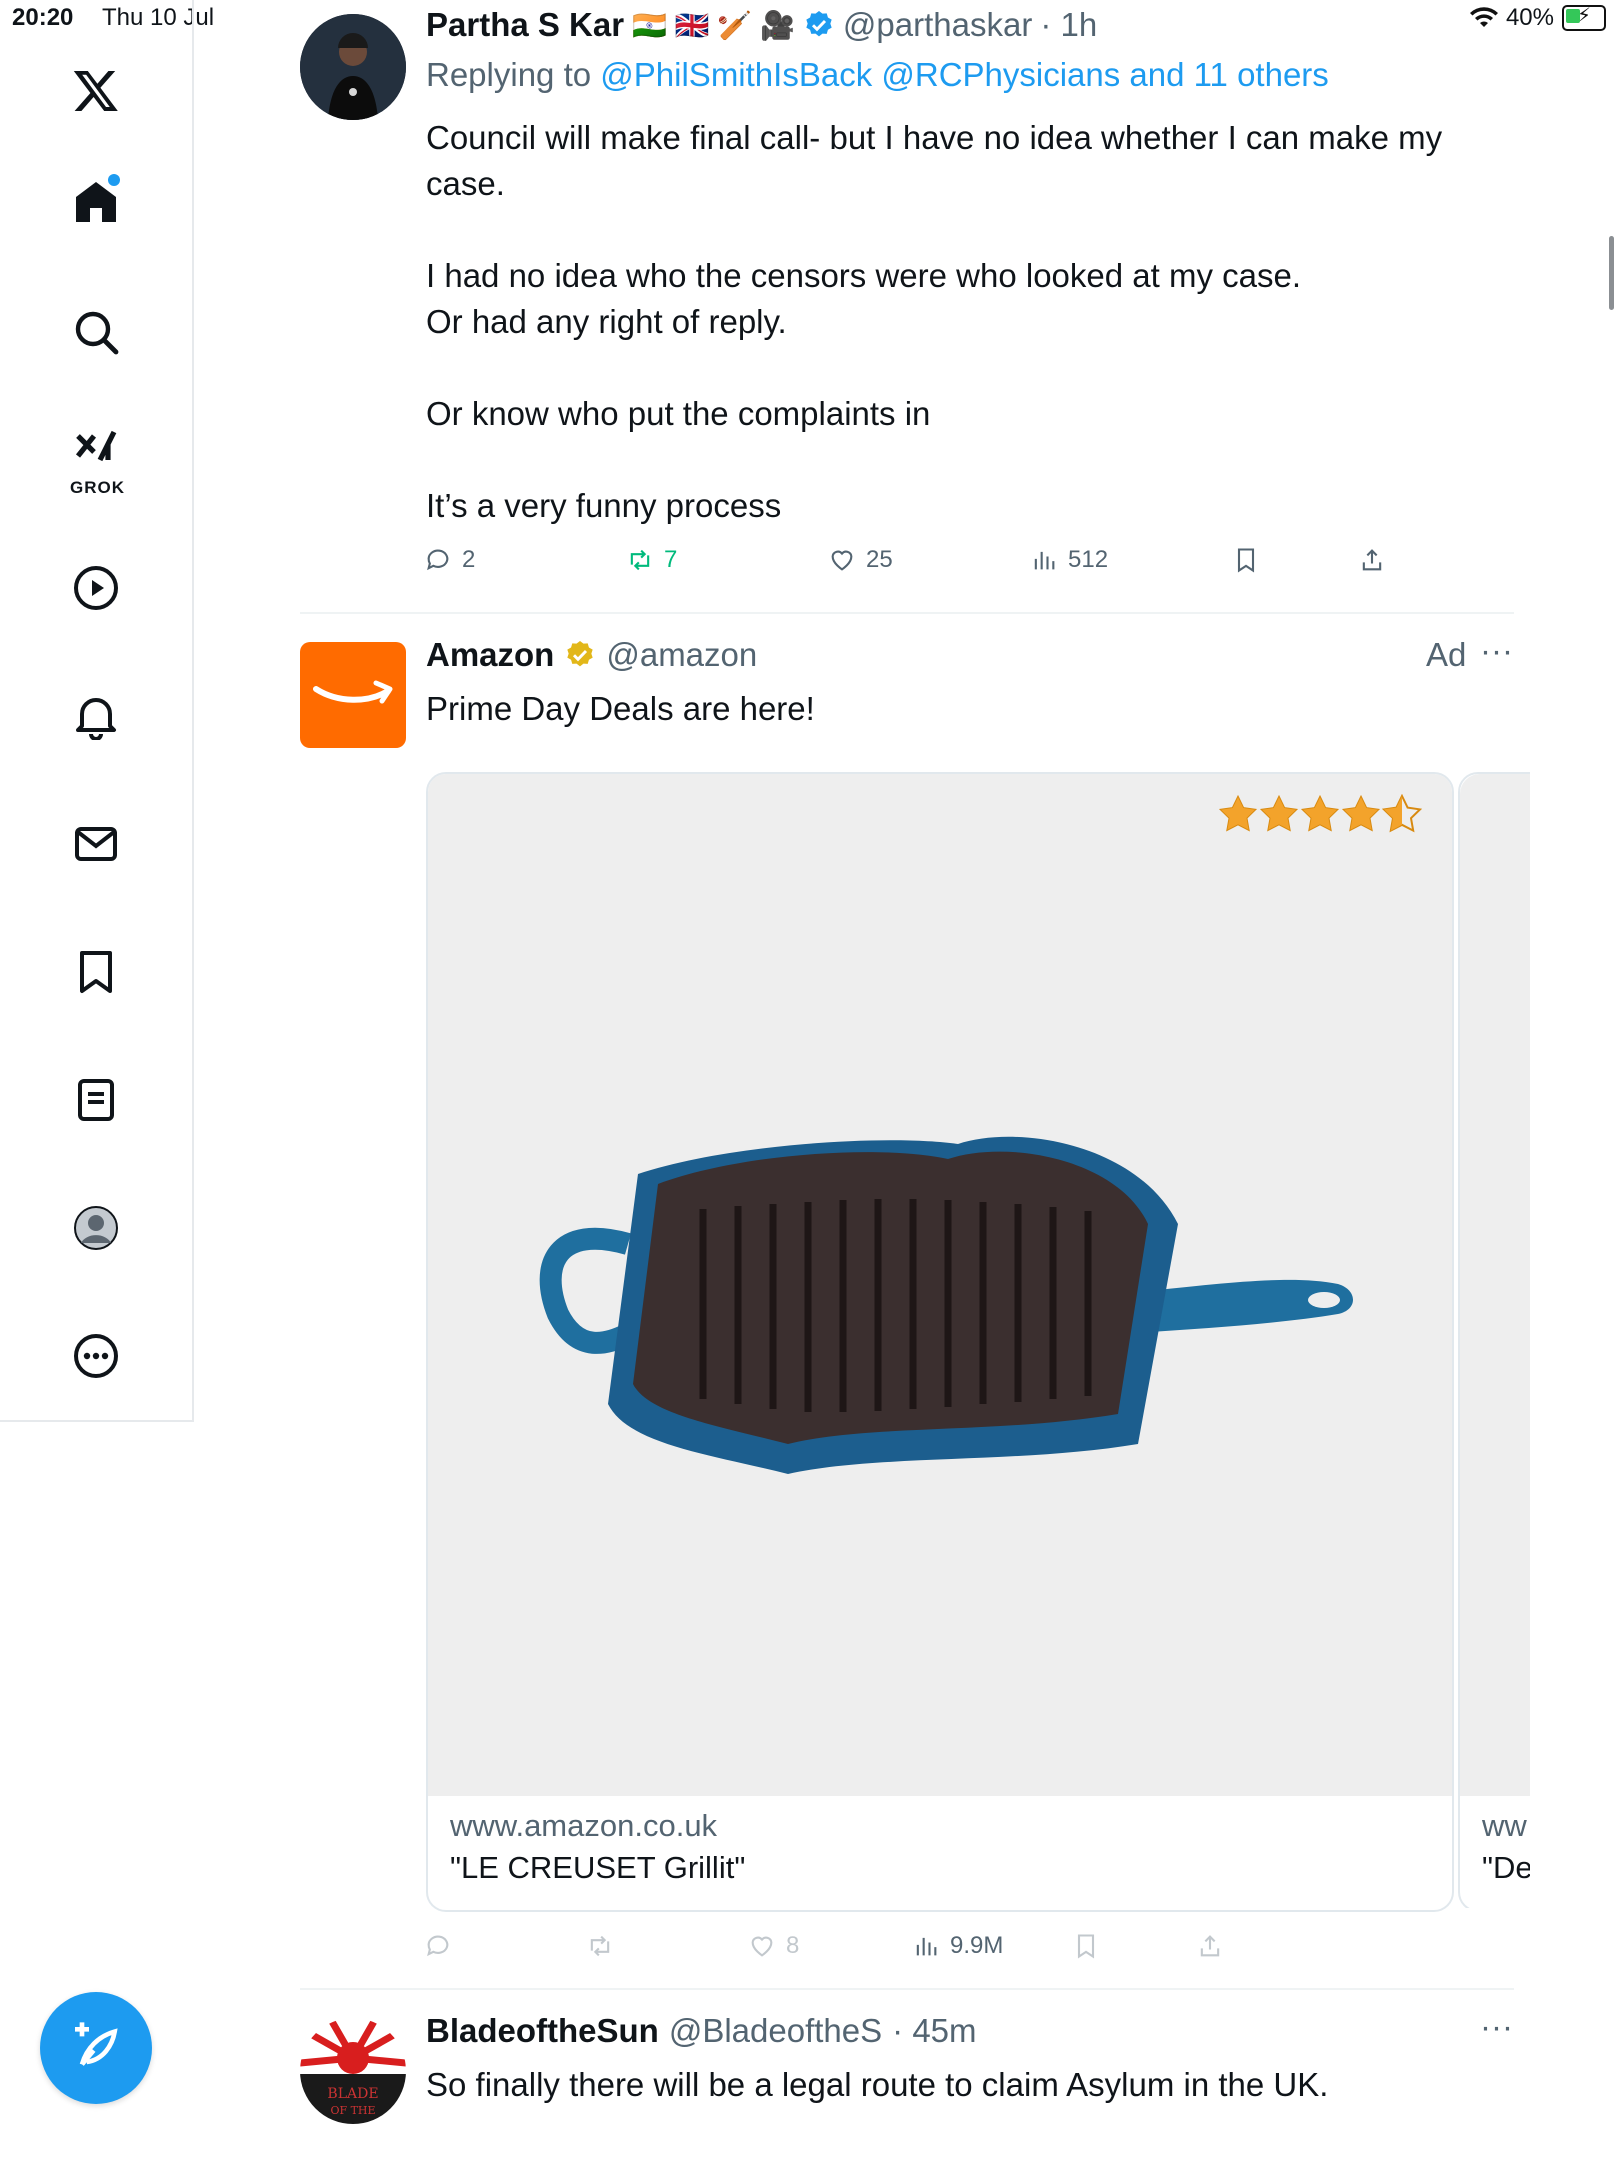 This screenshot has height=2160, width=1620. Describe the element at coordinates (490, 655) in the screenshot. I see `author-name: Amazon` at that location.